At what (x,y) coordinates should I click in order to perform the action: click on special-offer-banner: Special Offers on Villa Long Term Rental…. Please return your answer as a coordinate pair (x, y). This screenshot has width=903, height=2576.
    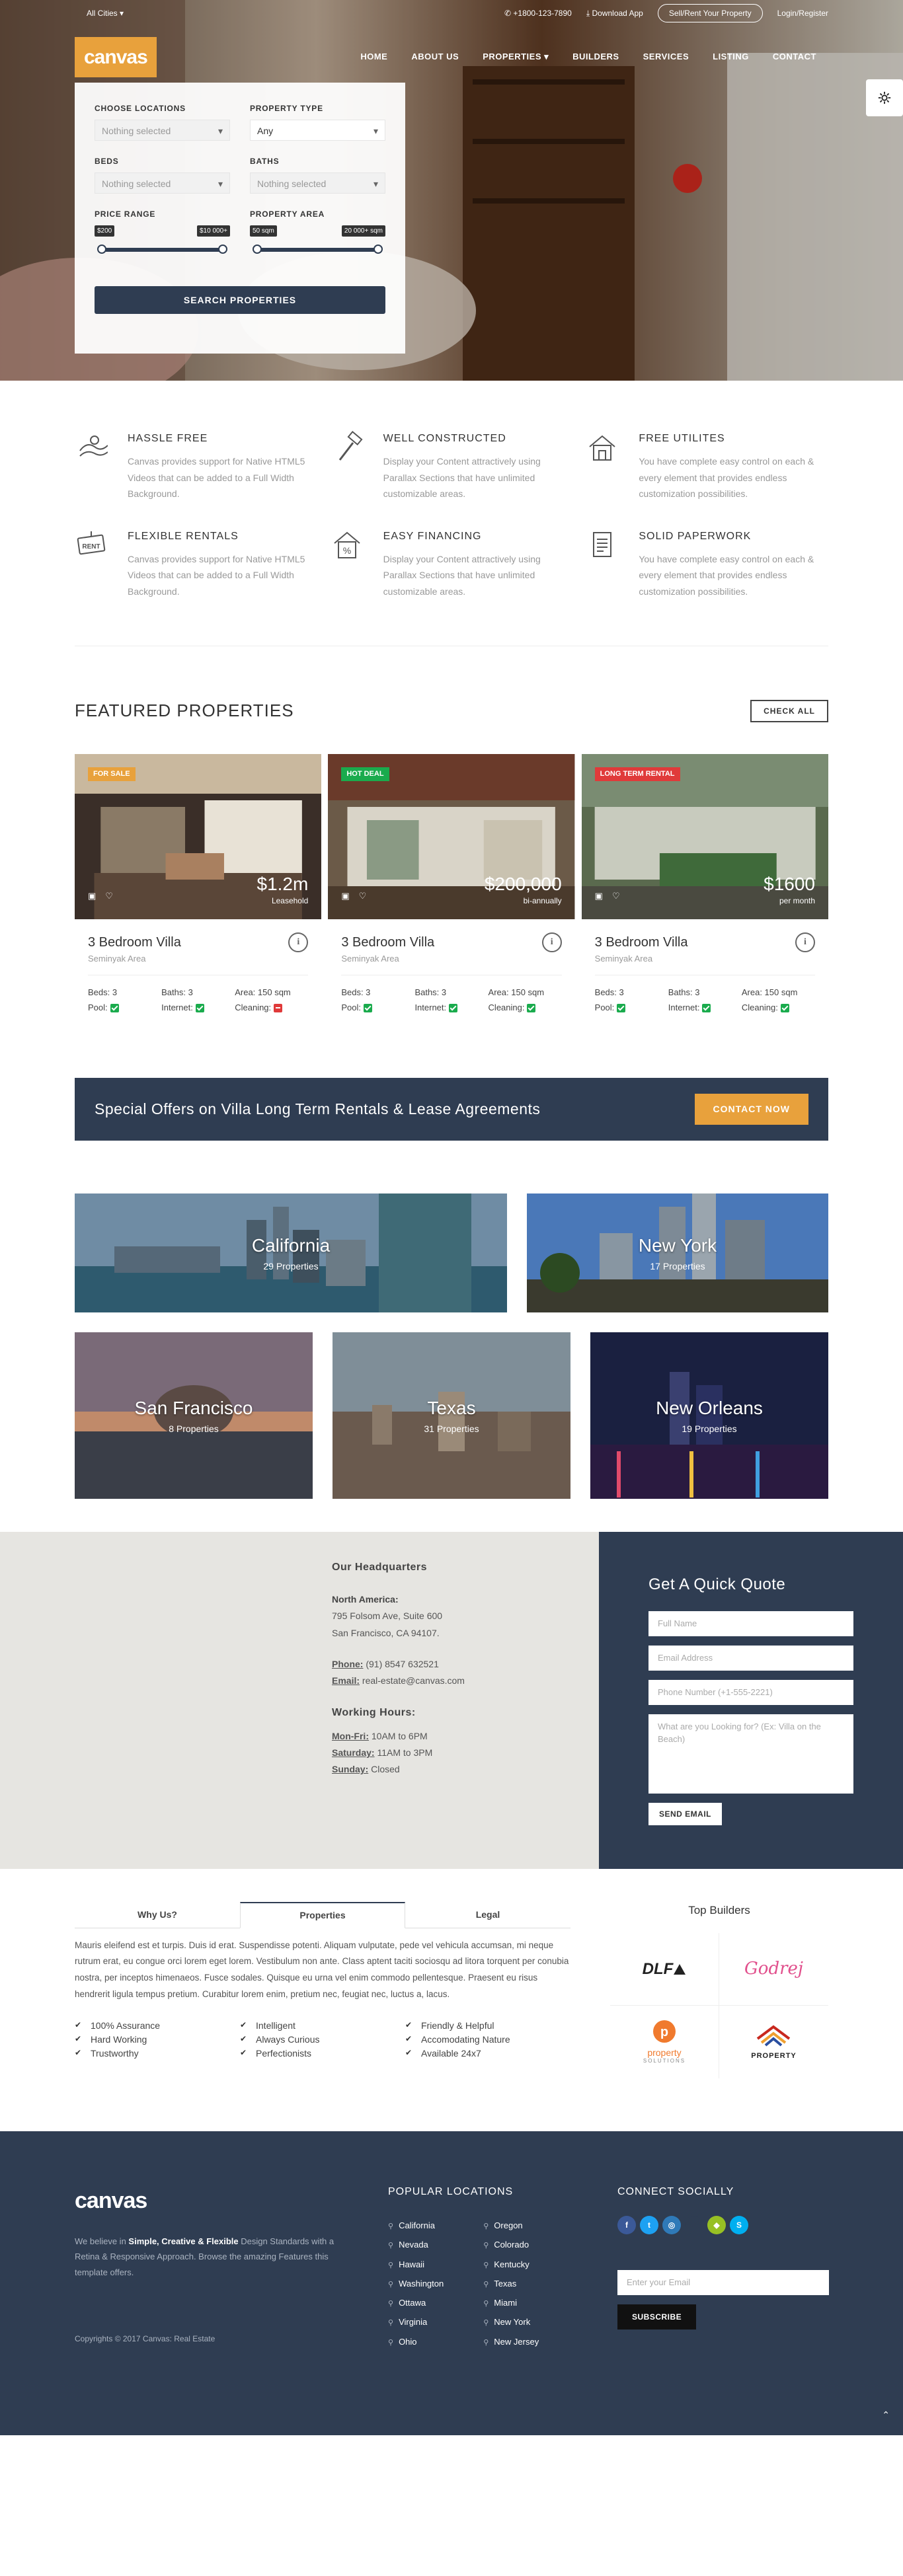
    Looking at the image, I should click on (451, 1109).